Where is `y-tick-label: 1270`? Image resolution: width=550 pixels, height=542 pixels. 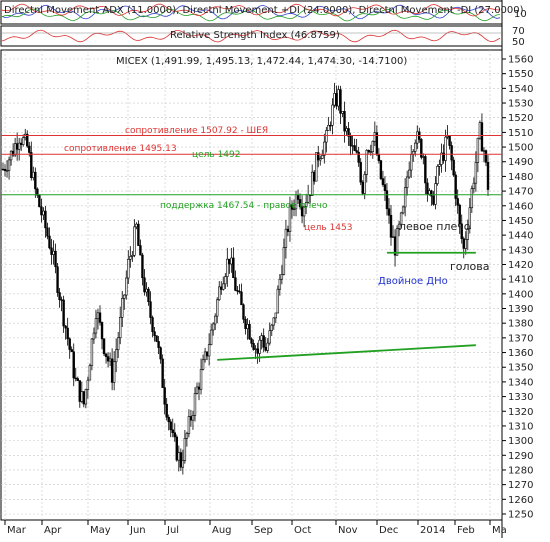
y-tick-label: 1270 is located at coordinates (520, 485).